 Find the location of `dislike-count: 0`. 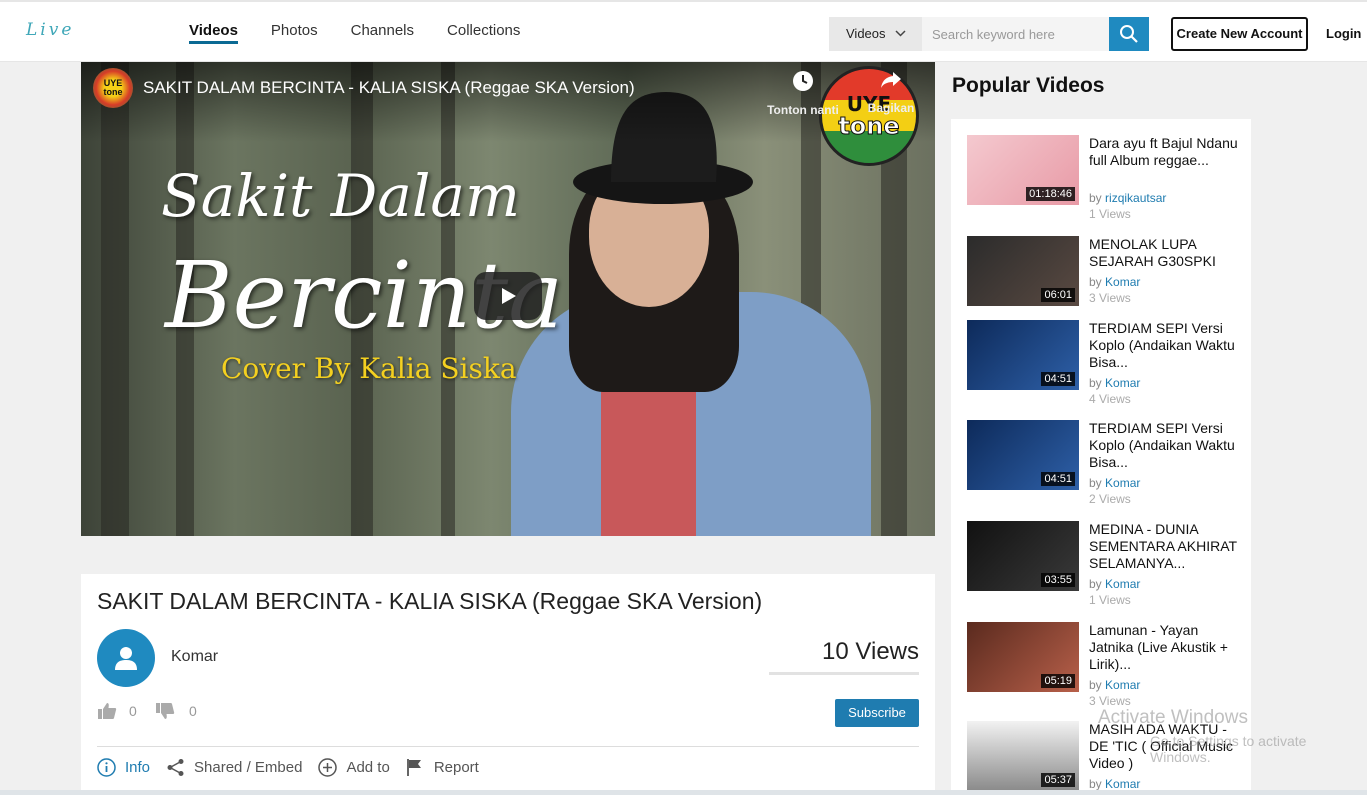

dislike-count: 0 is located at coordinates (193, 711).